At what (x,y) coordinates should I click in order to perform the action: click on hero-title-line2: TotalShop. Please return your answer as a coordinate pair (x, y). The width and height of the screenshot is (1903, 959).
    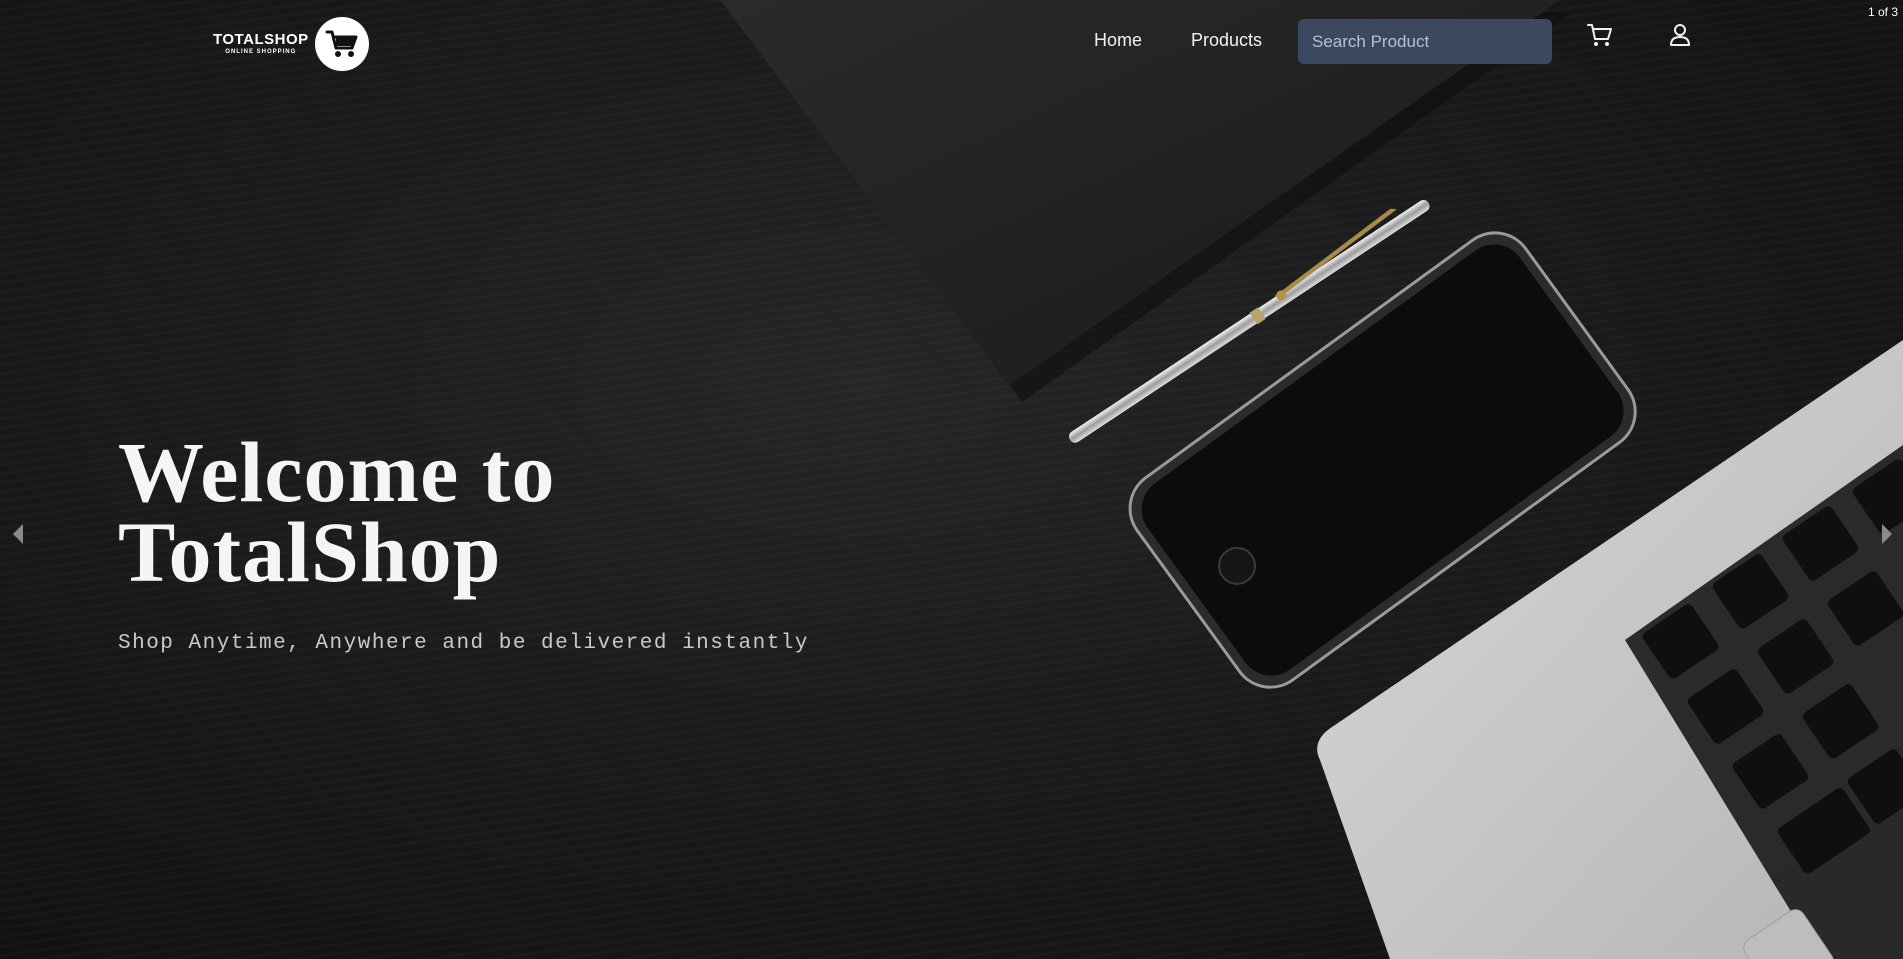
    Looking at the image, I should click on (310, 552).